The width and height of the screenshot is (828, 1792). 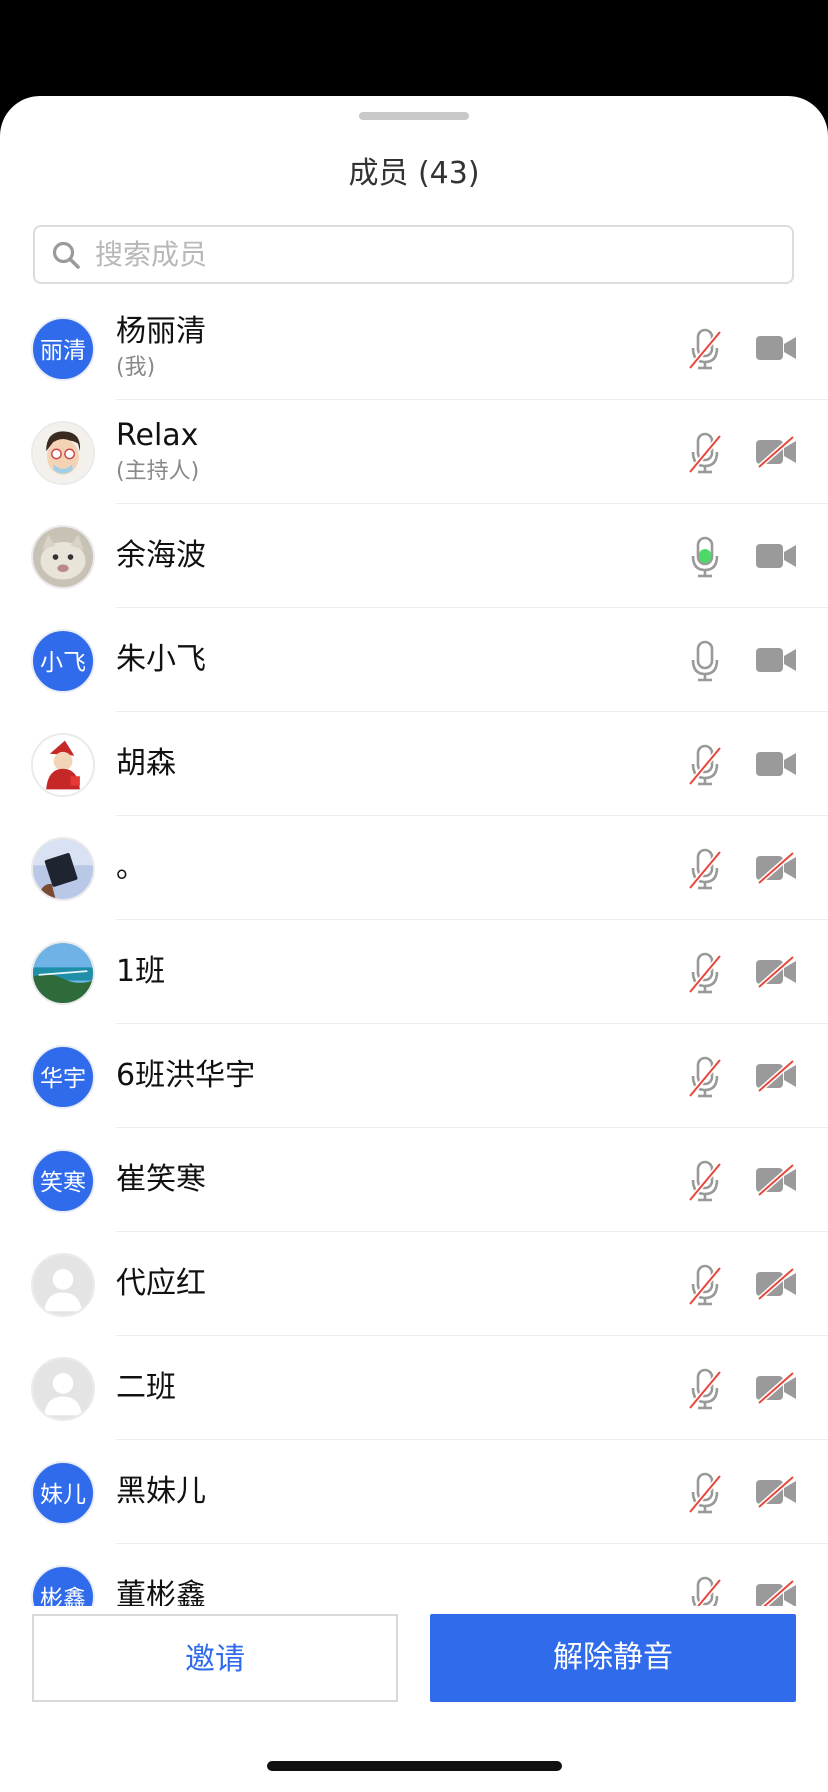 What do you see at coordinates (161, 1491) in the screenshot?
I see `member-name: 黑妹儿` at bounding box center [161, 1491].